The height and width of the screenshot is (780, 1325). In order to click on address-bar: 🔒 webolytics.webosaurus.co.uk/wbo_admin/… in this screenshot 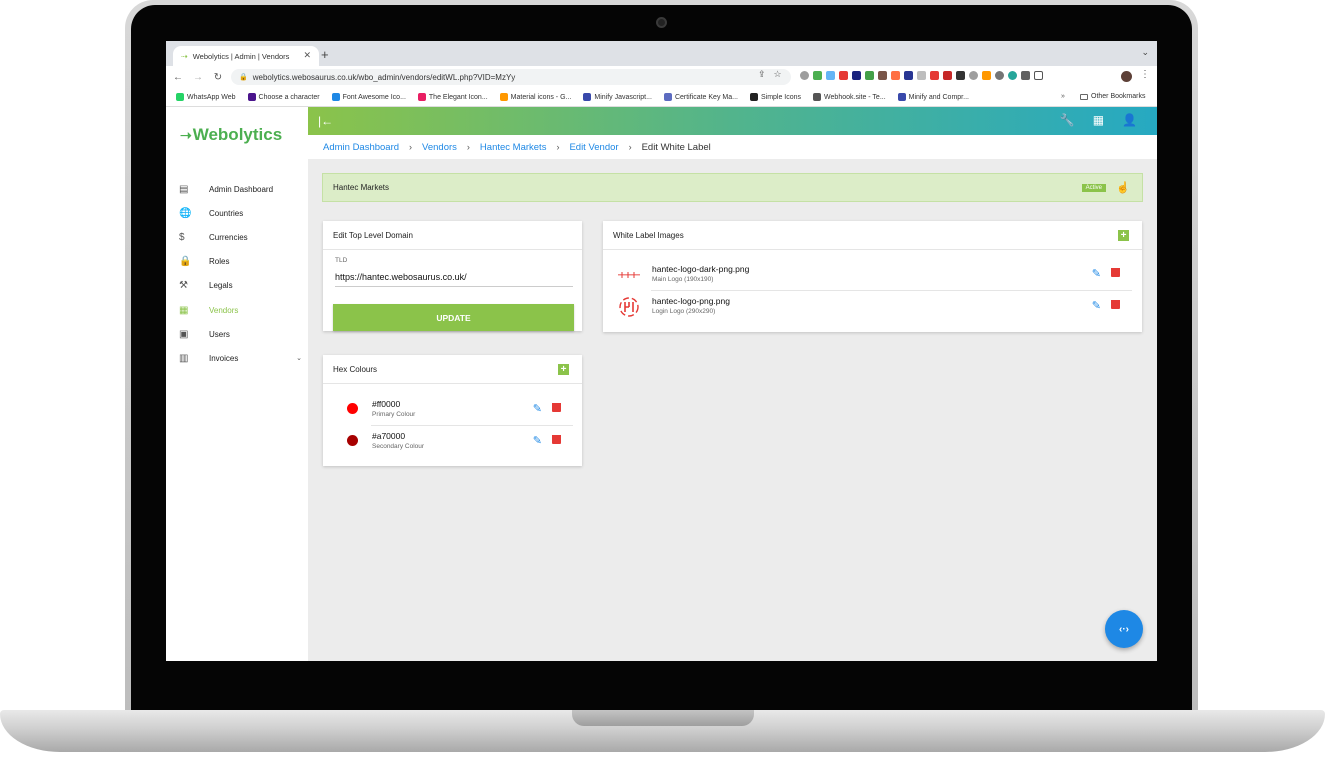, I will do `click(511, 77)`.